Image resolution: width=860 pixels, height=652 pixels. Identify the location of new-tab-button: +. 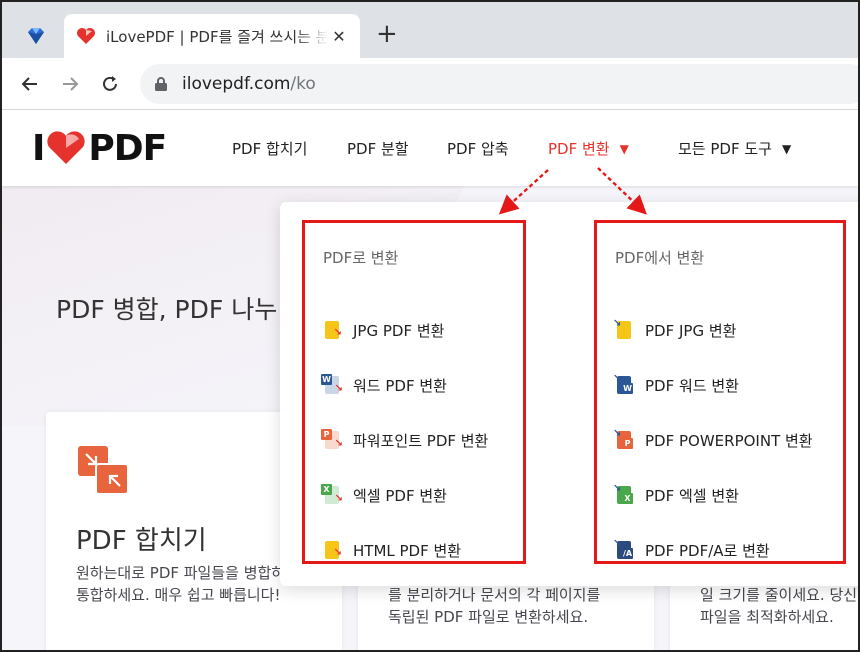
(387, 34).